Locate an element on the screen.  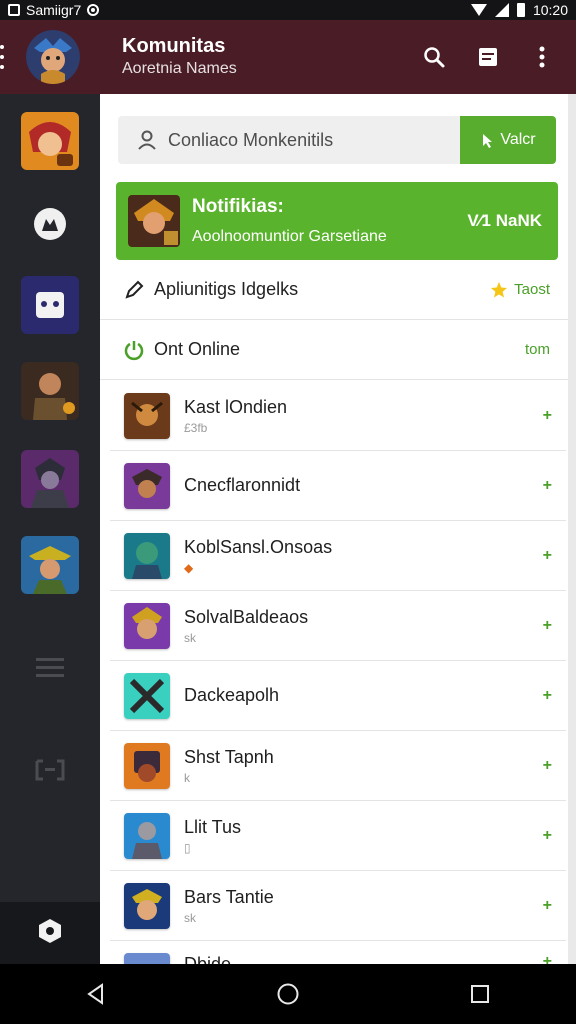
settings-hex-icon is located at coordinates (50, 933).